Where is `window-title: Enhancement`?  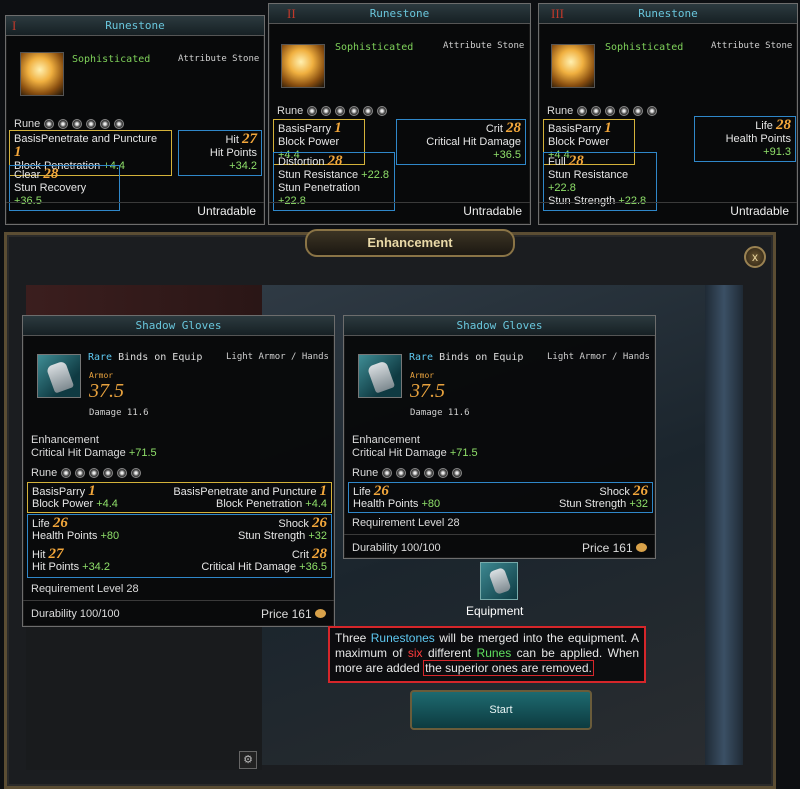 window-title: Enhancement is located at coordinates (410, 243).